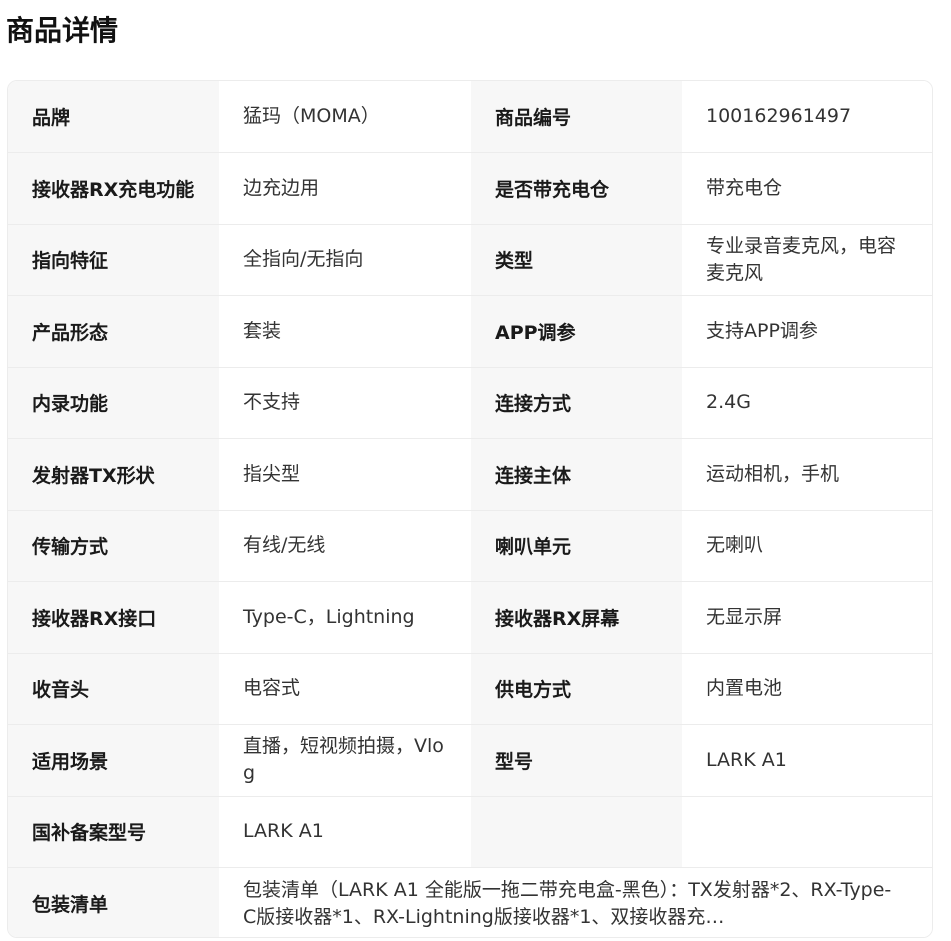 This screenshot has height=941, width=951. I want to click on spec-value-use-case: 直播，短视频拍摄，Vlog, so click(345, 760).